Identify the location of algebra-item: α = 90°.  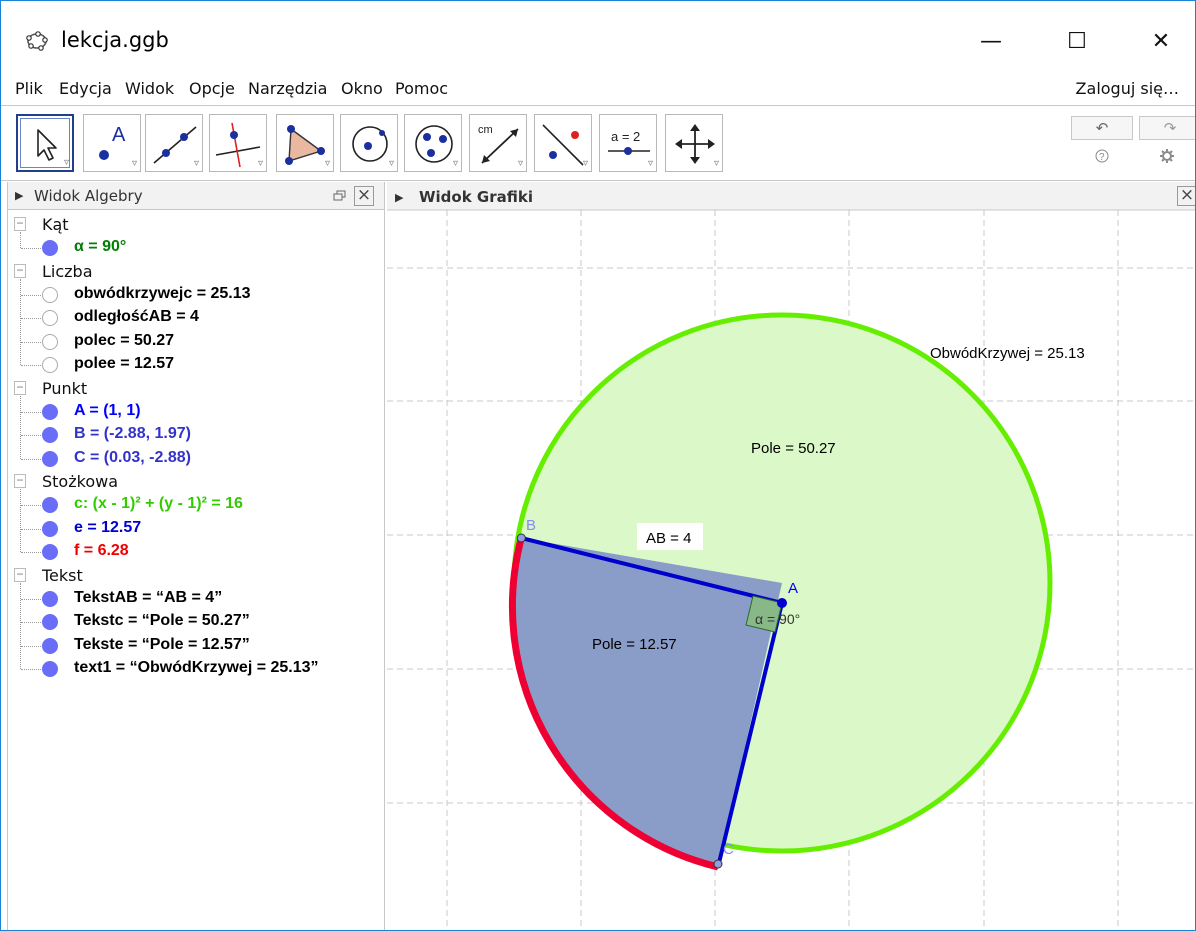
(196, 248).